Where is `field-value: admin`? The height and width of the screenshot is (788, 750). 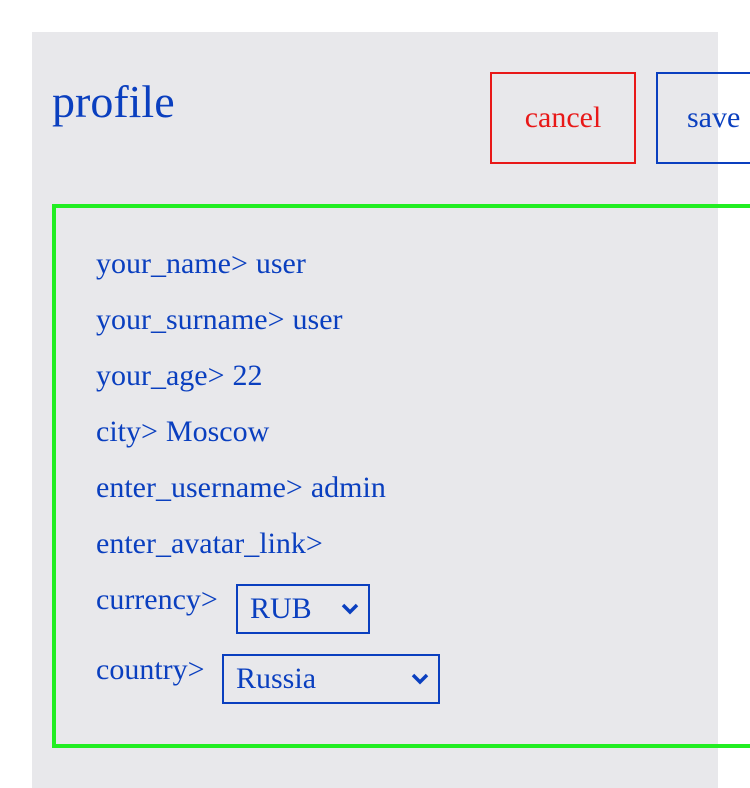 field-value: admin is located at coordinates (348, 487).